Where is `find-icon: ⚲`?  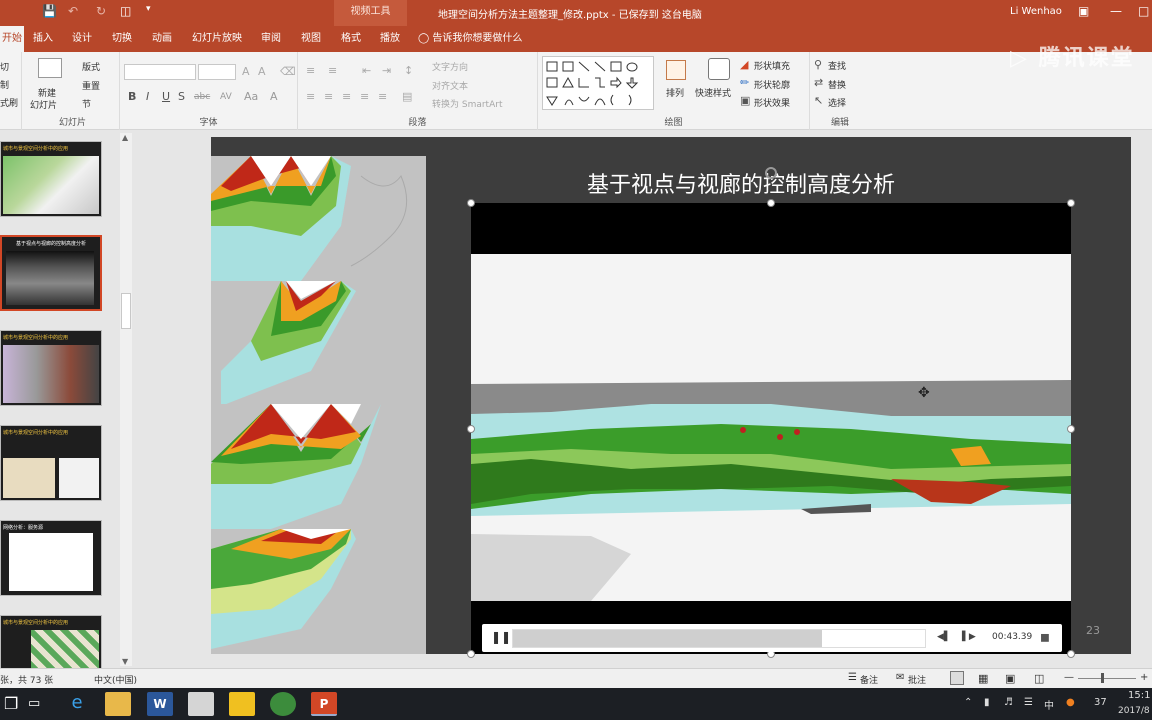
find-icon: ⚲ is located at coordinates (818, 65).